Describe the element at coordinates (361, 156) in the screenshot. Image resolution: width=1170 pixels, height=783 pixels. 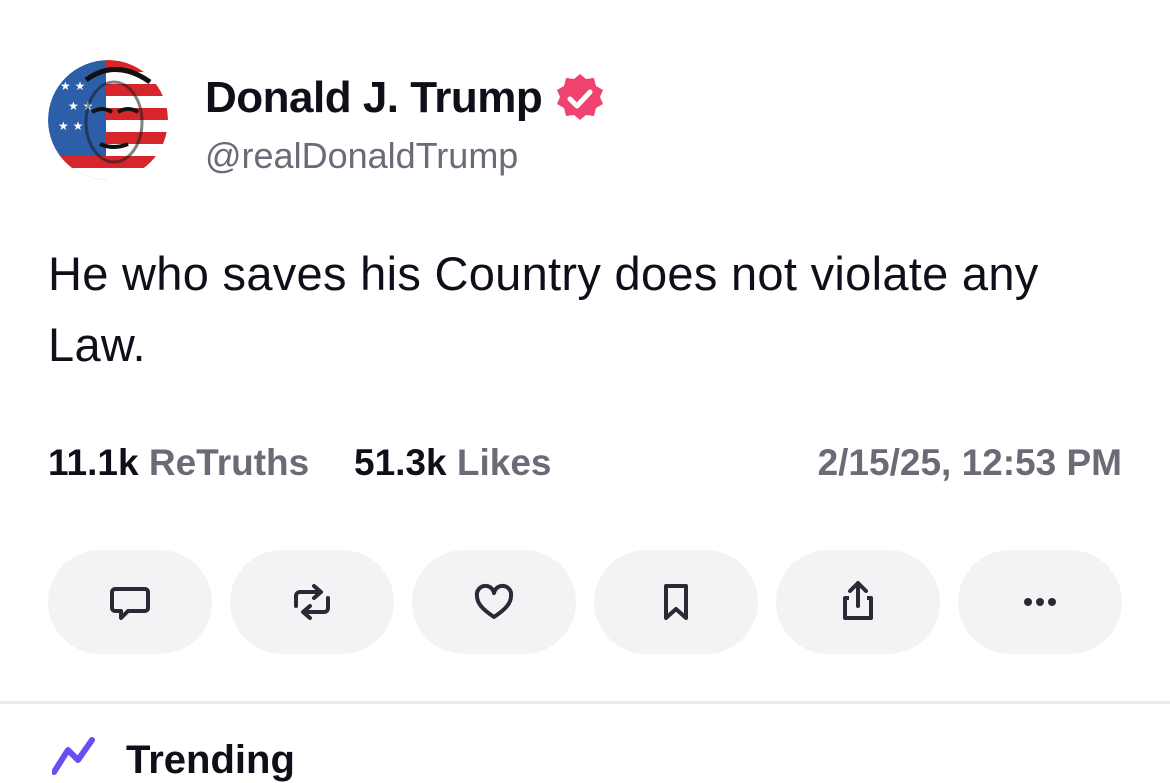
I see `handle: @realDonaldTrump` at that location.